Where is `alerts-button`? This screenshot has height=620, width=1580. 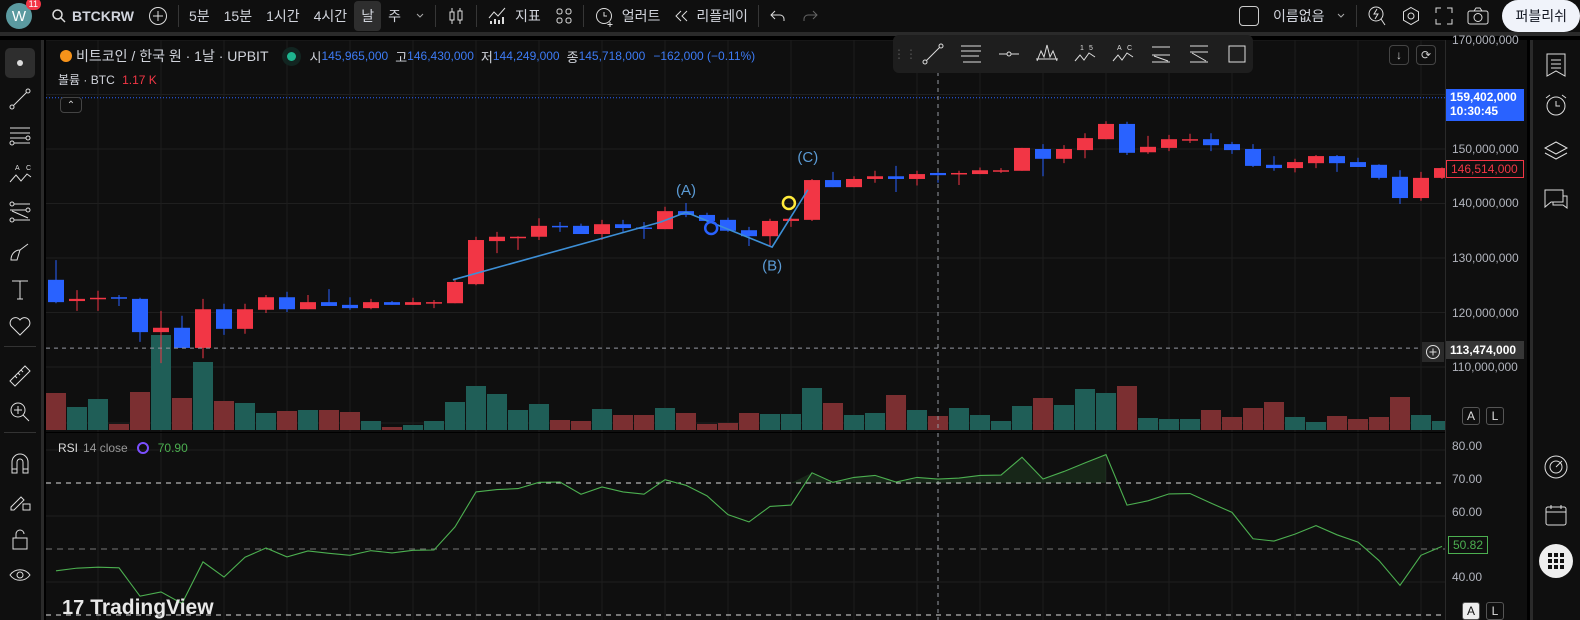
alerts-button is located at coordinates (1556, 105).